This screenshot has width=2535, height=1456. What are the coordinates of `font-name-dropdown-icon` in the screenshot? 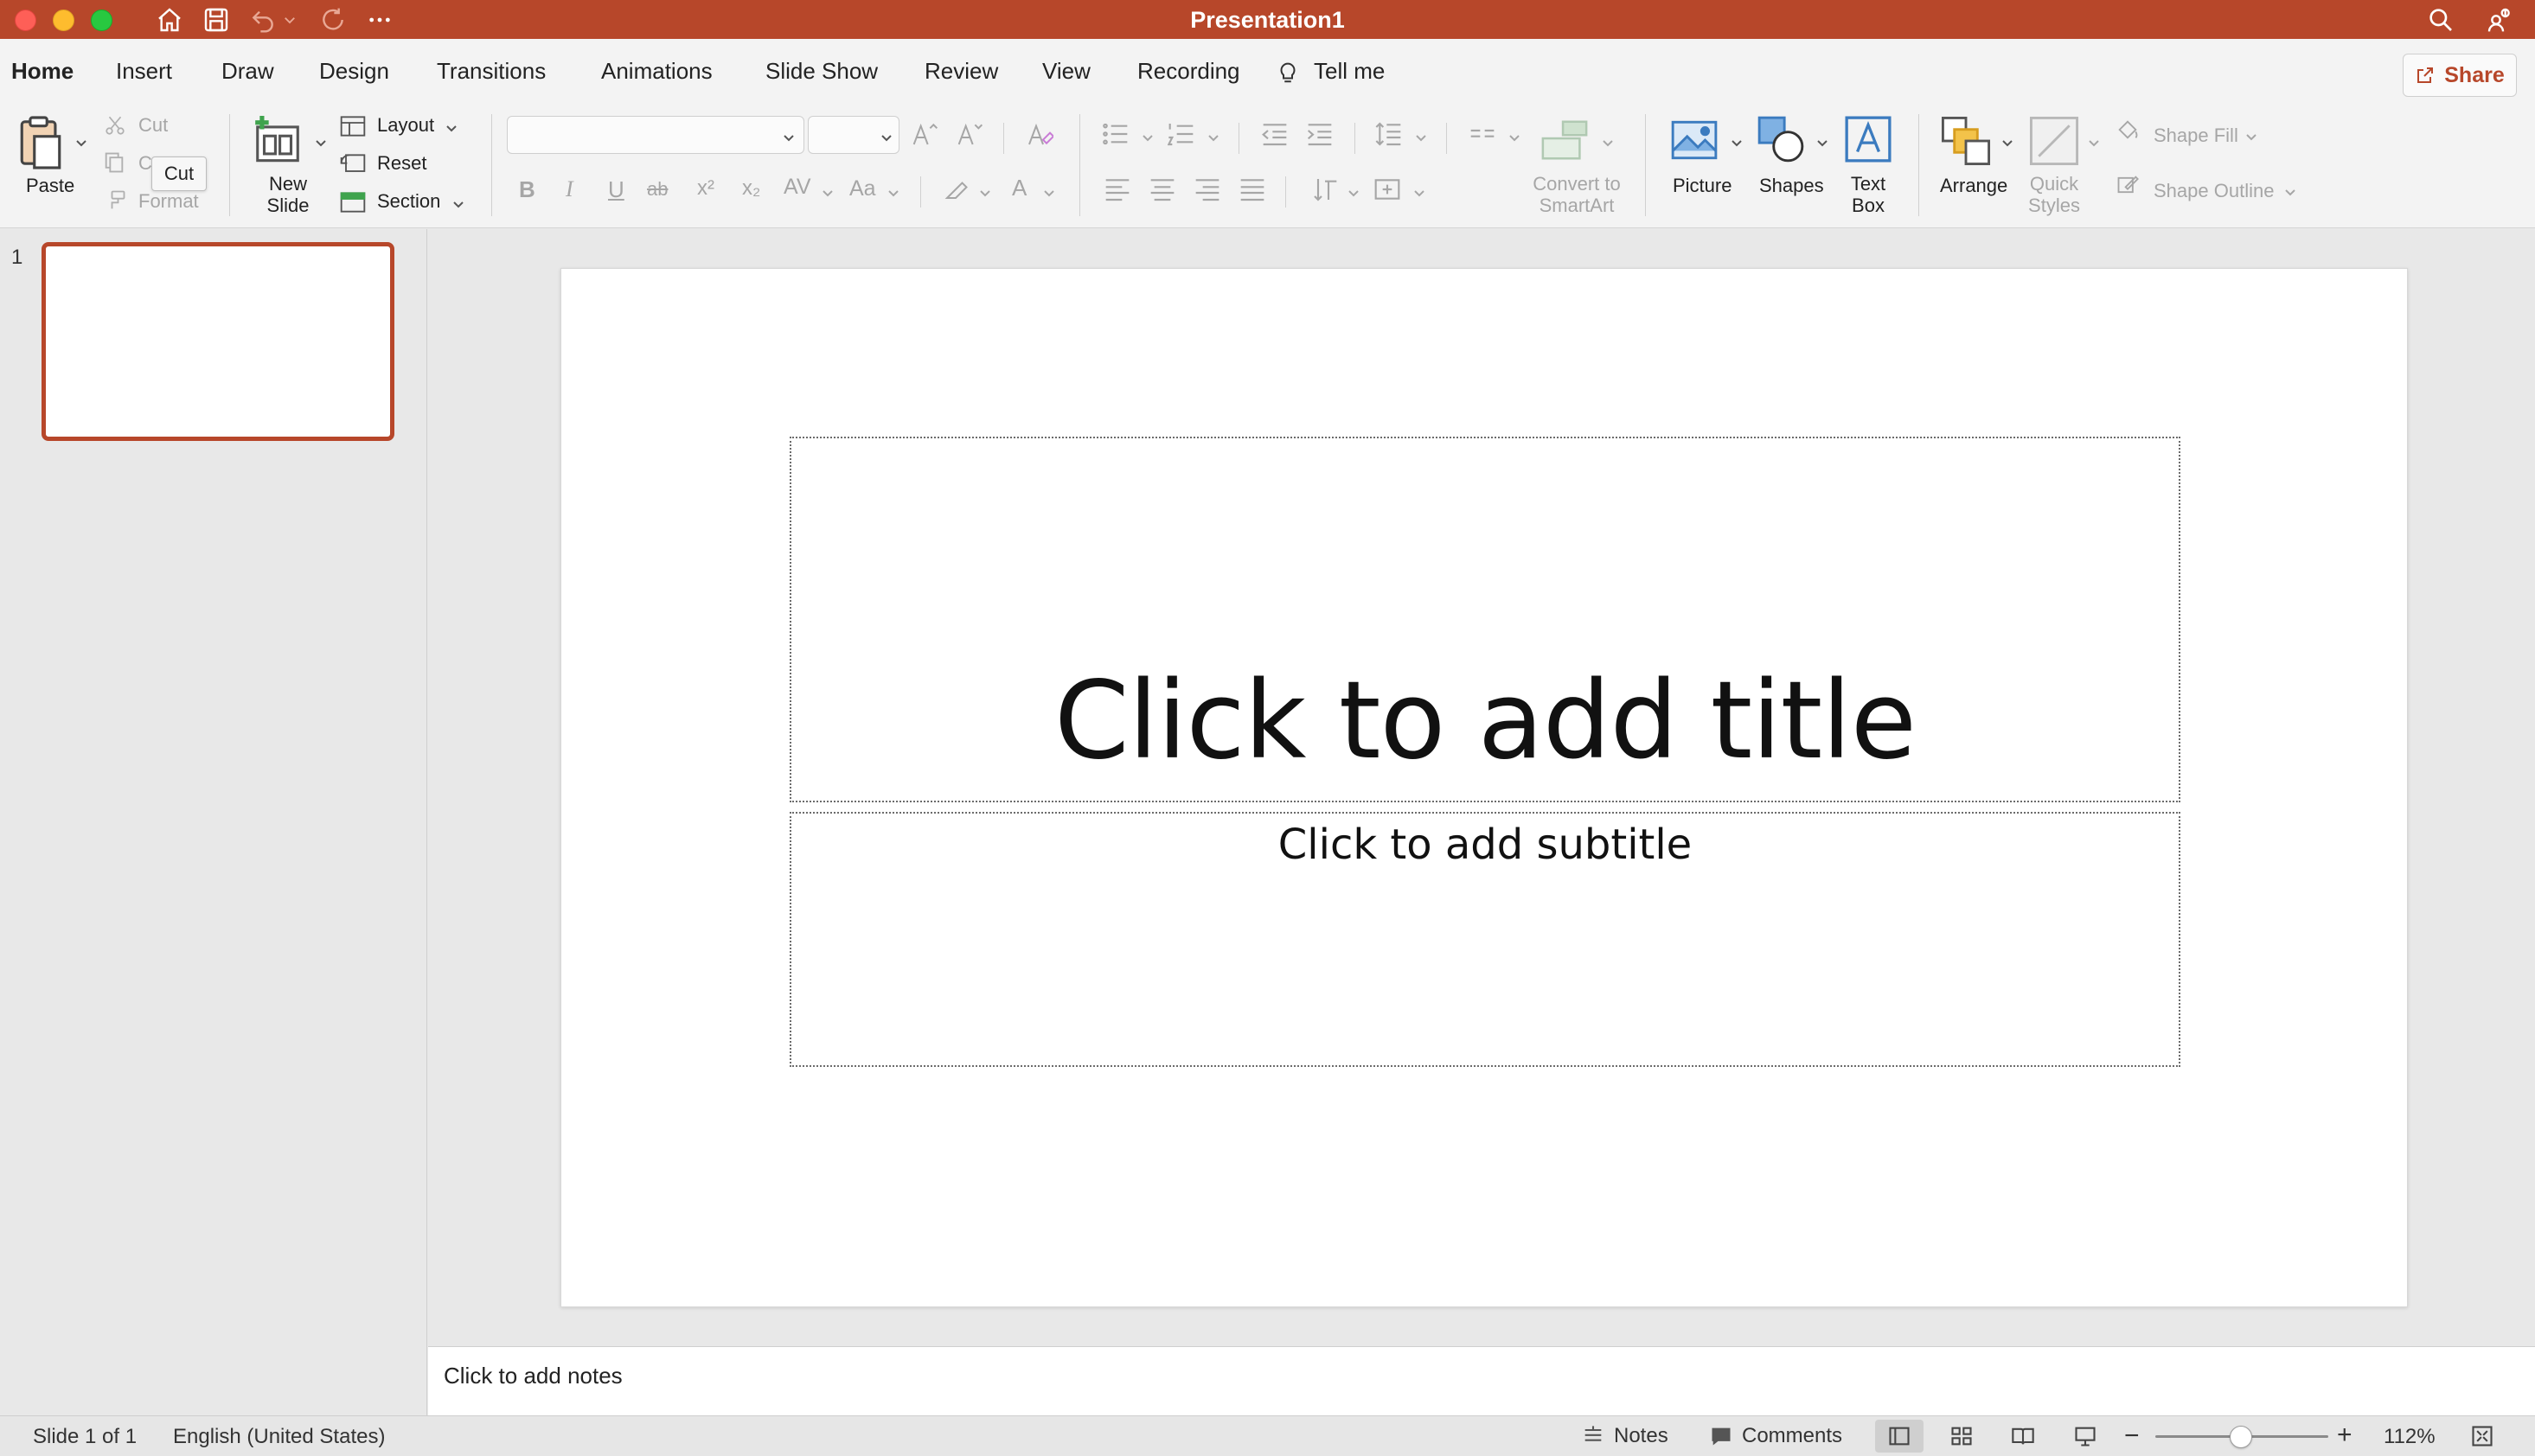 It's located at (789, 137).